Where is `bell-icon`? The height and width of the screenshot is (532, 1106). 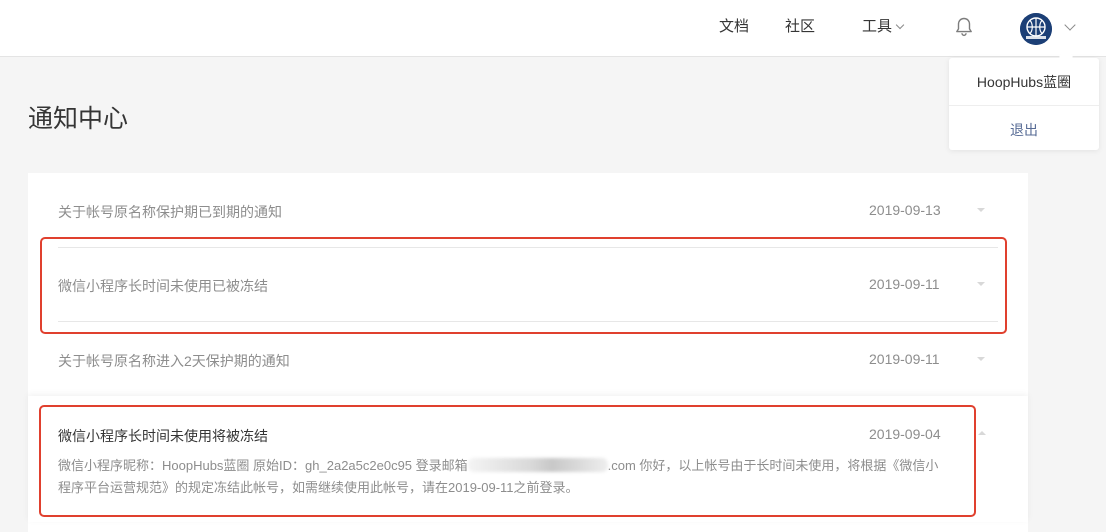 bell-icon is located at coordinates (964, 27).